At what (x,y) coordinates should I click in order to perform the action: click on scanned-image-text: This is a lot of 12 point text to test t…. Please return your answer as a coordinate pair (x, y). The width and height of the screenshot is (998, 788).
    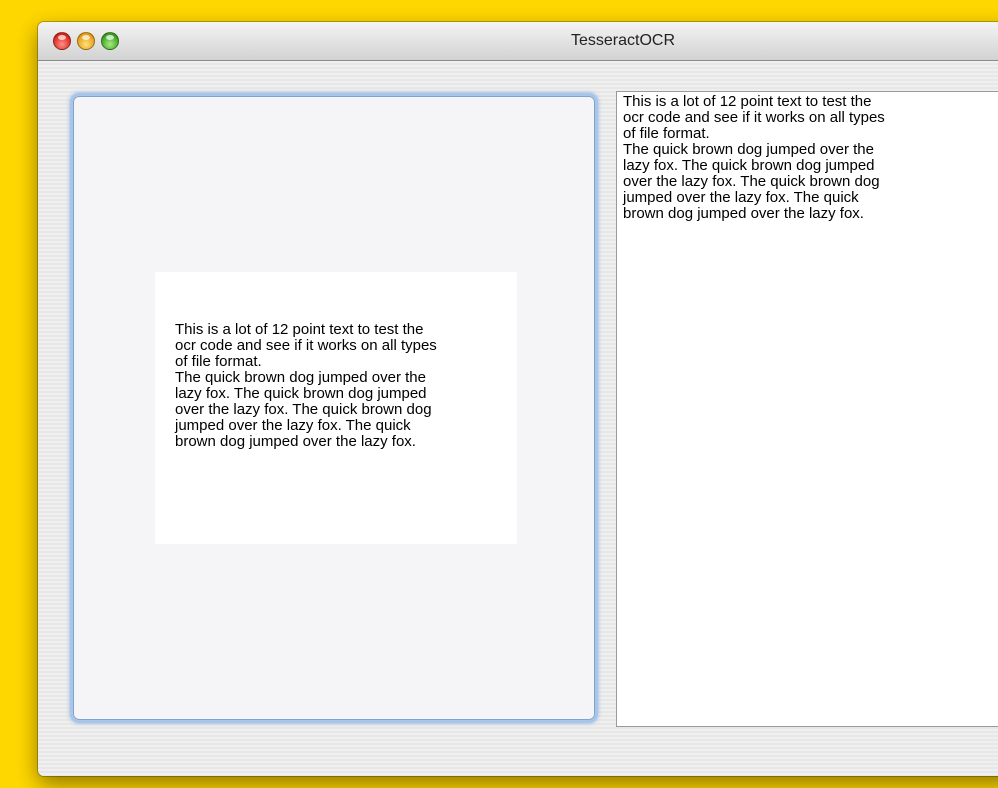
    Looking at the image, I should click on (306, 385).